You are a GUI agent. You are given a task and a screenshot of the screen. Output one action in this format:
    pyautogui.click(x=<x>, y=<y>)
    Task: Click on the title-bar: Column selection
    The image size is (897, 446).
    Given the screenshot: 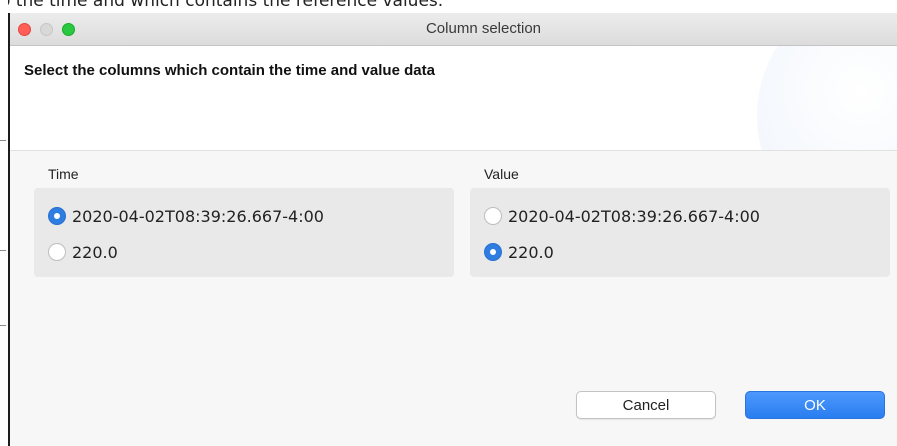 What is the action you would take?
    pyautogui.click(x=453, y=29)
    